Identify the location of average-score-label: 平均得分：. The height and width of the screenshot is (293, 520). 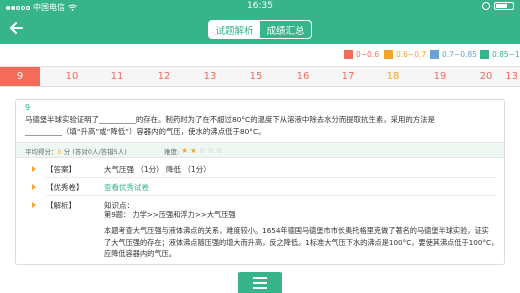
(41, 152).